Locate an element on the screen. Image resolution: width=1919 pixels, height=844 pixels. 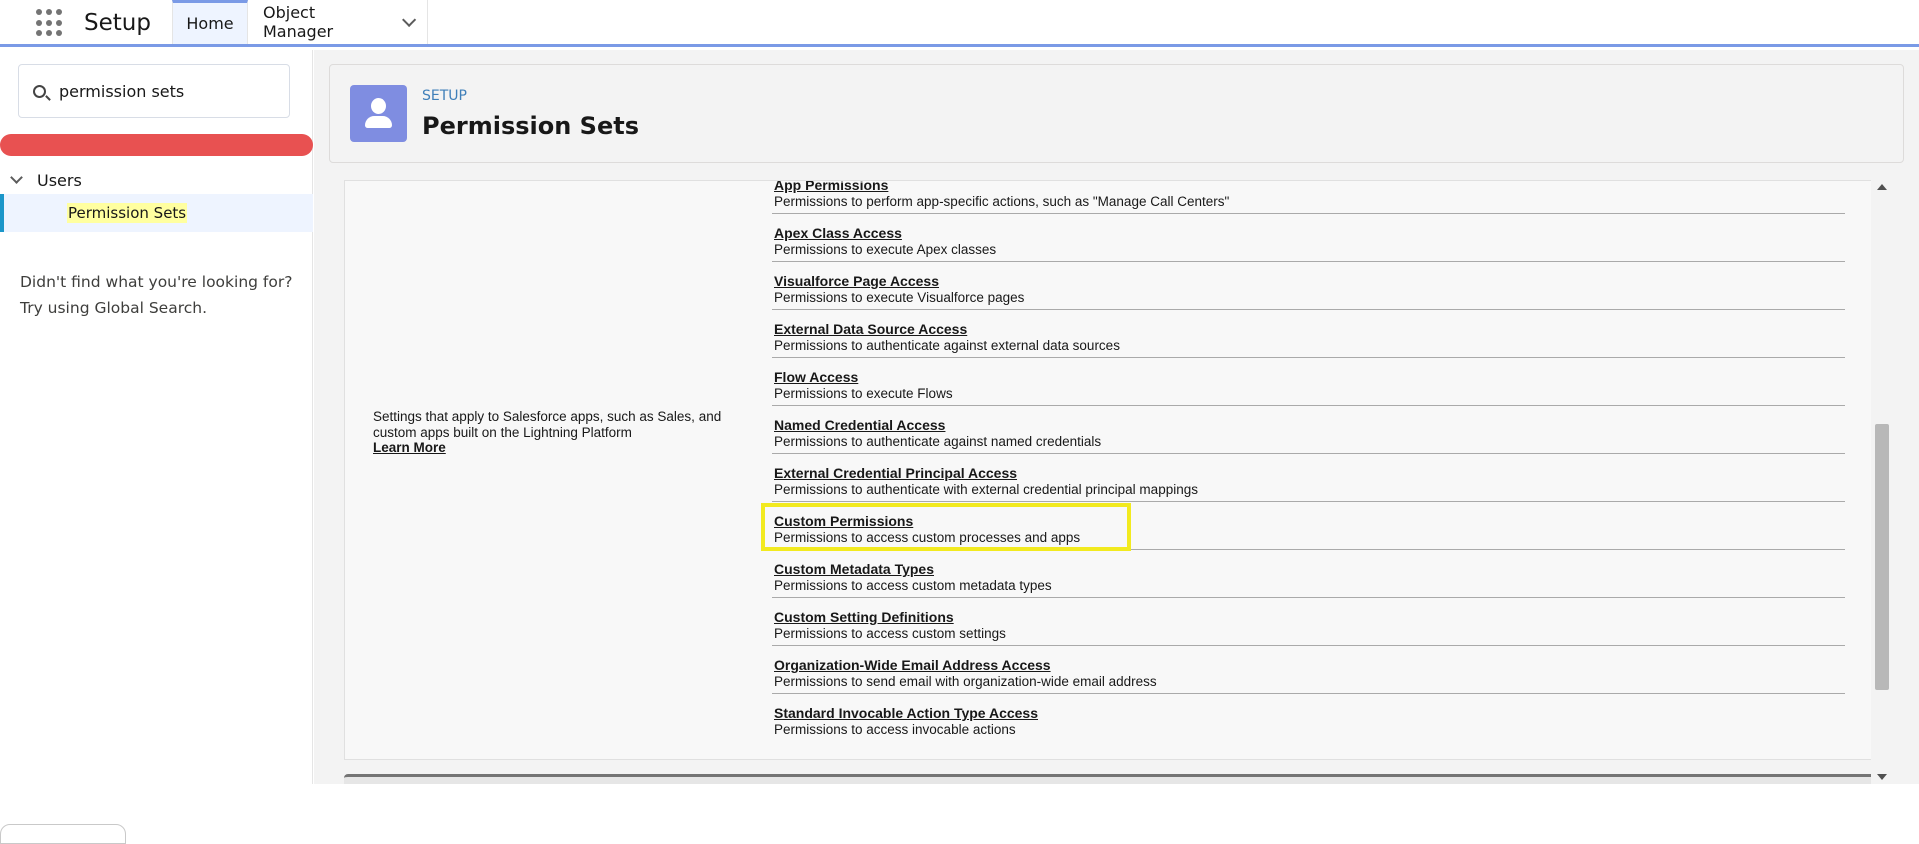
app-launcher-icon is located at coordinates (50, 23).